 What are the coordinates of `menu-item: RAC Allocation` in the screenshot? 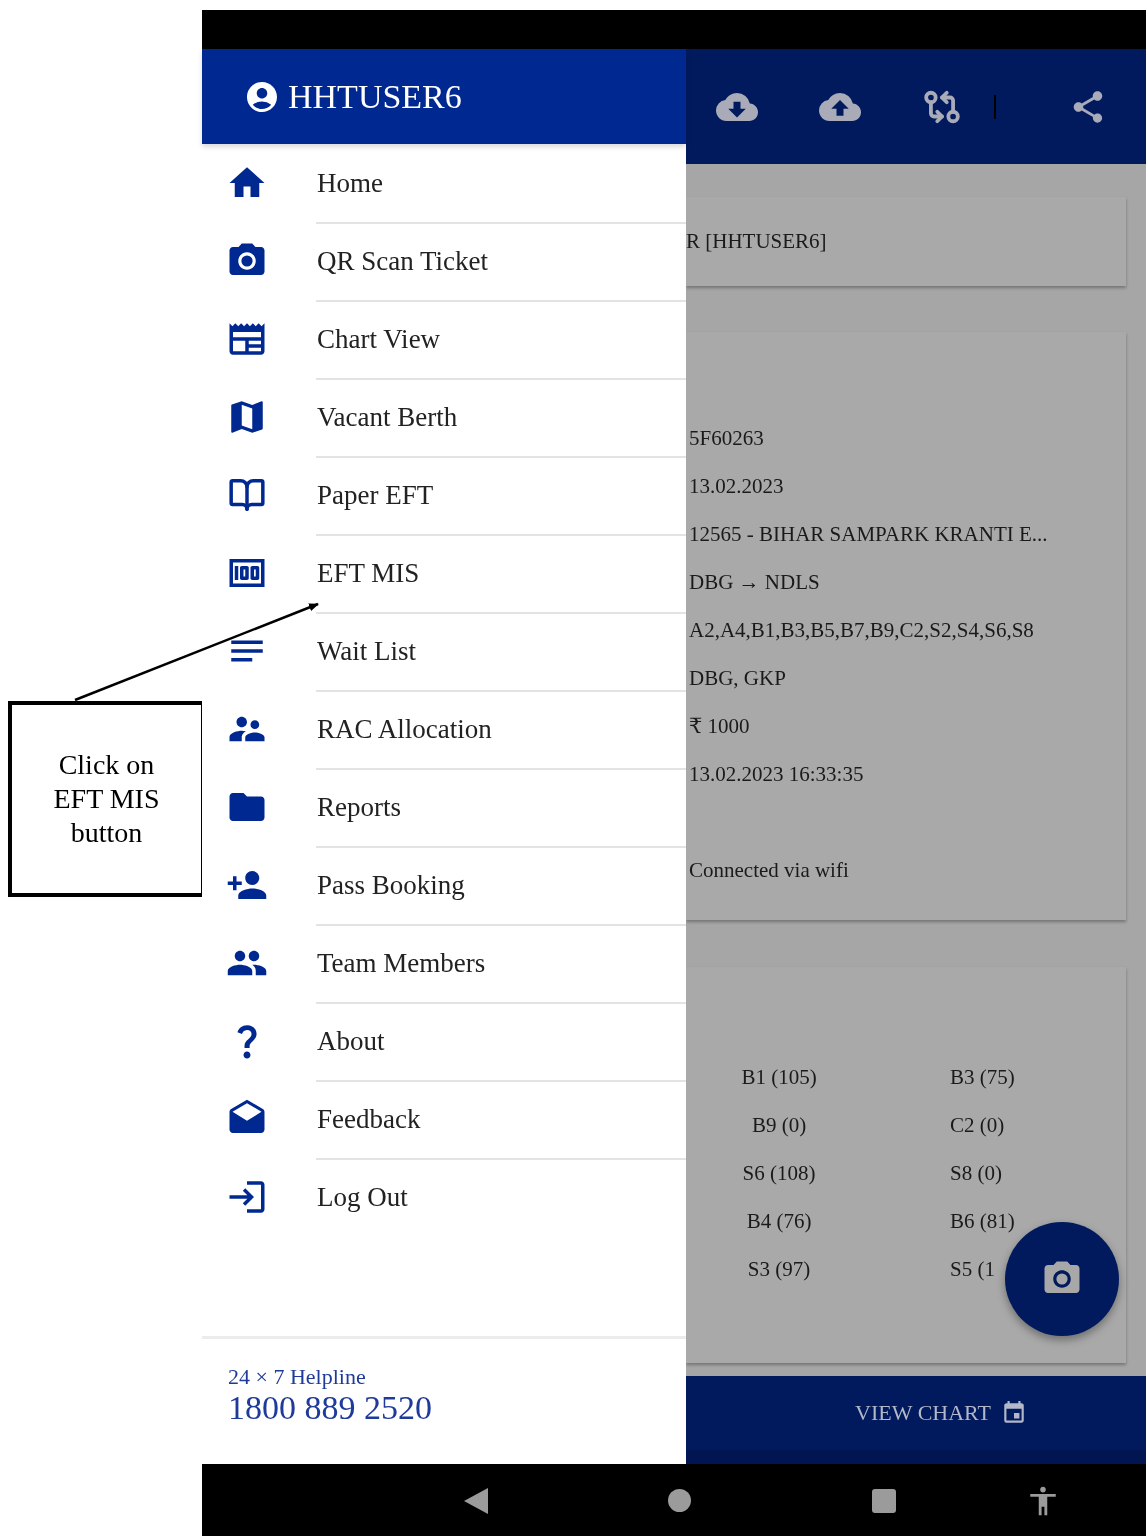 It's located at (404, 729).